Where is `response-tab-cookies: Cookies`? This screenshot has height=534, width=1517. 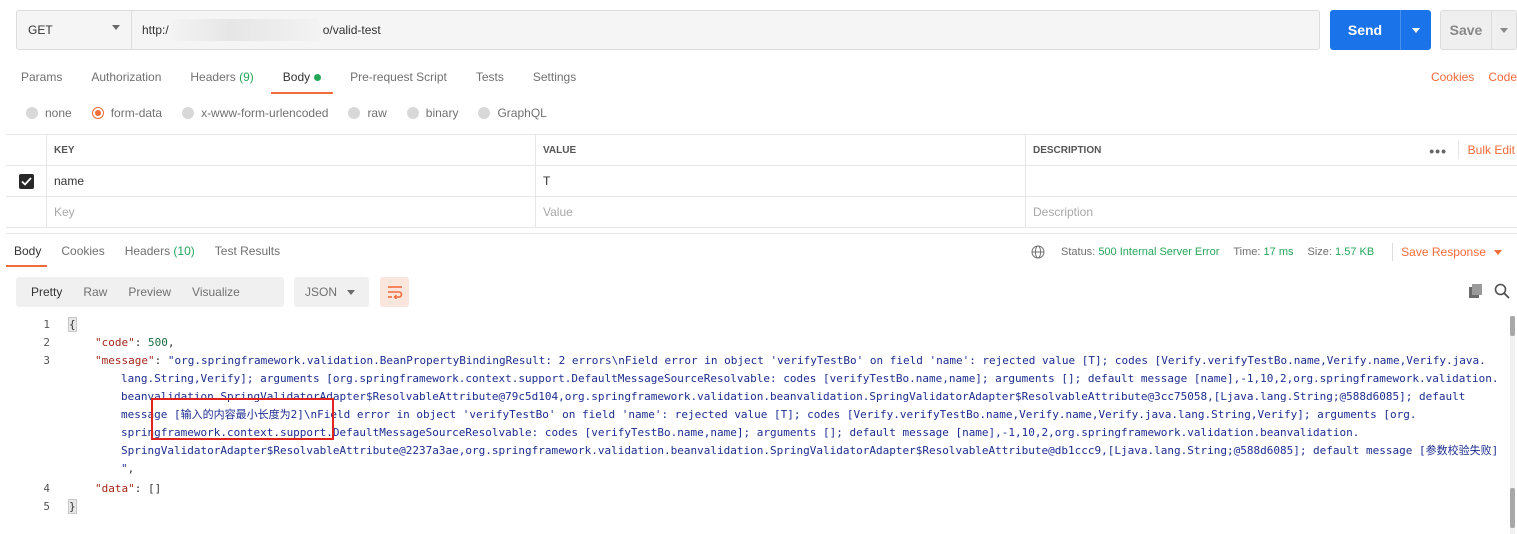 response-tab-cookies: Cookies is located at coordinates (82, 251).